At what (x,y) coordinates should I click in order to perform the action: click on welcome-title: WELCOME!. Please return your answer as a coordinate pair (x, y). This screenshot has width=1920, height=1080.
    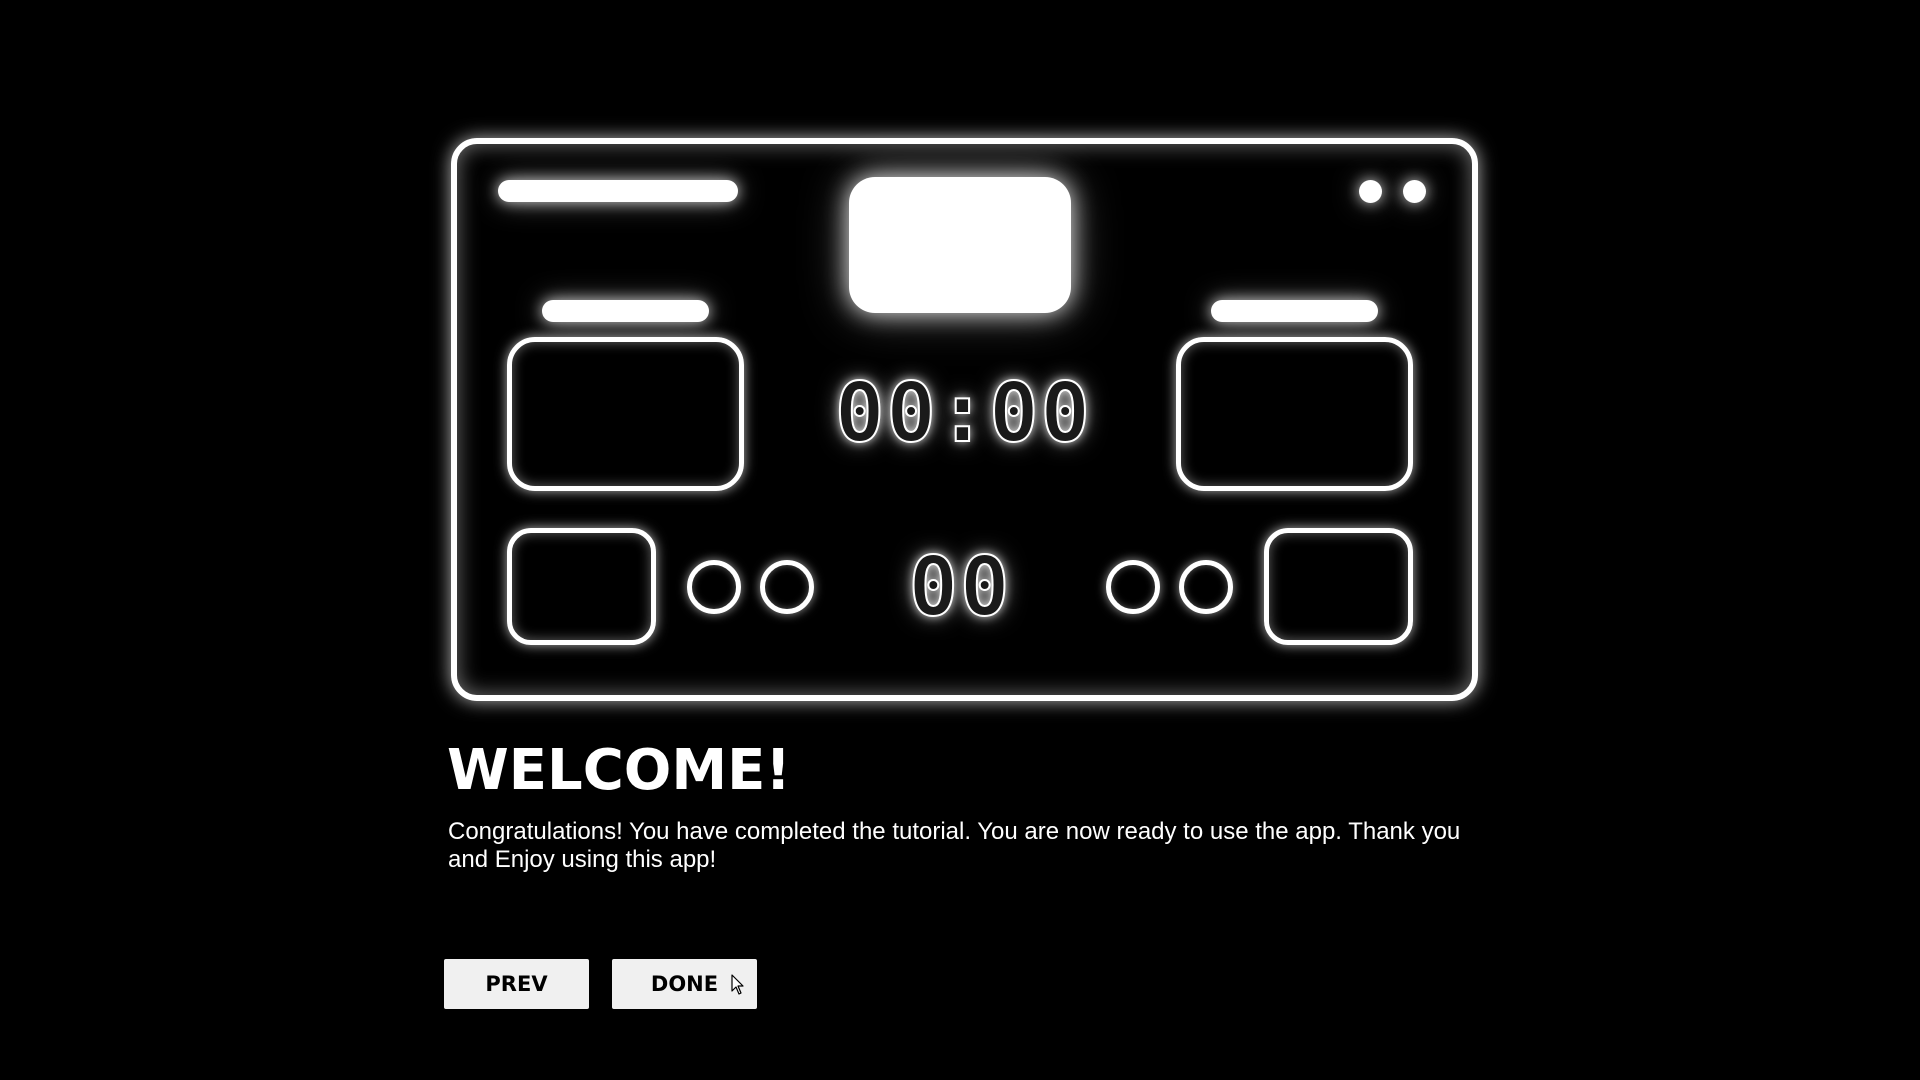
    Looking at the image, I should click on (619, 770).